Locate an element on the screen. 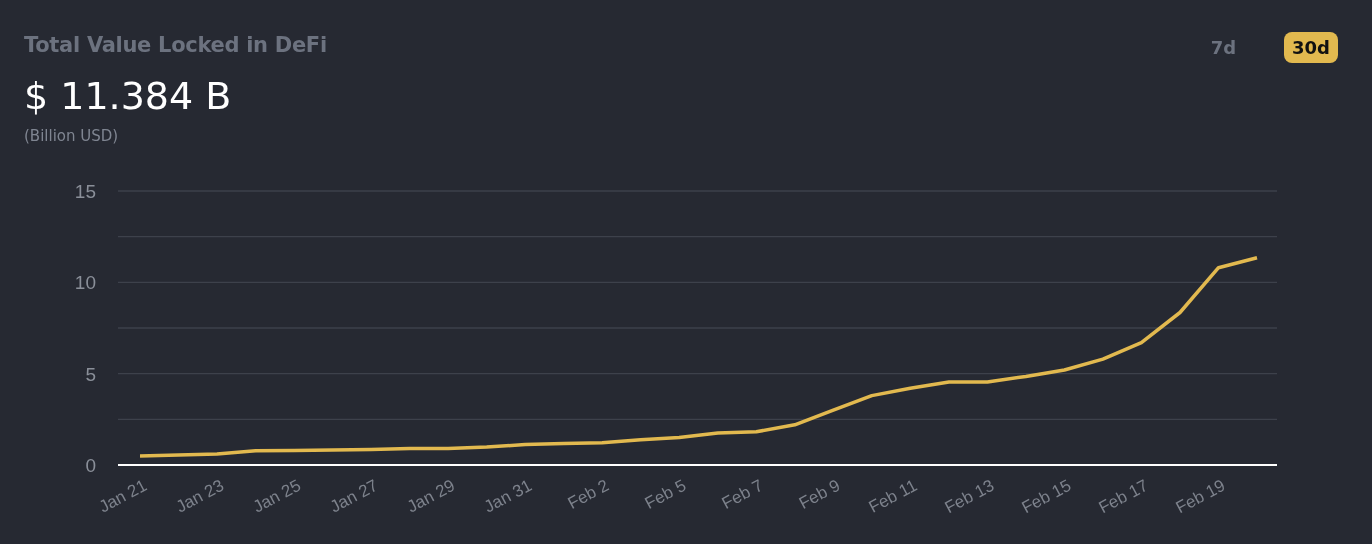 This screenshot has width=1372, height=544. y-axis-label: 10 is located at coordinates (85, 283).